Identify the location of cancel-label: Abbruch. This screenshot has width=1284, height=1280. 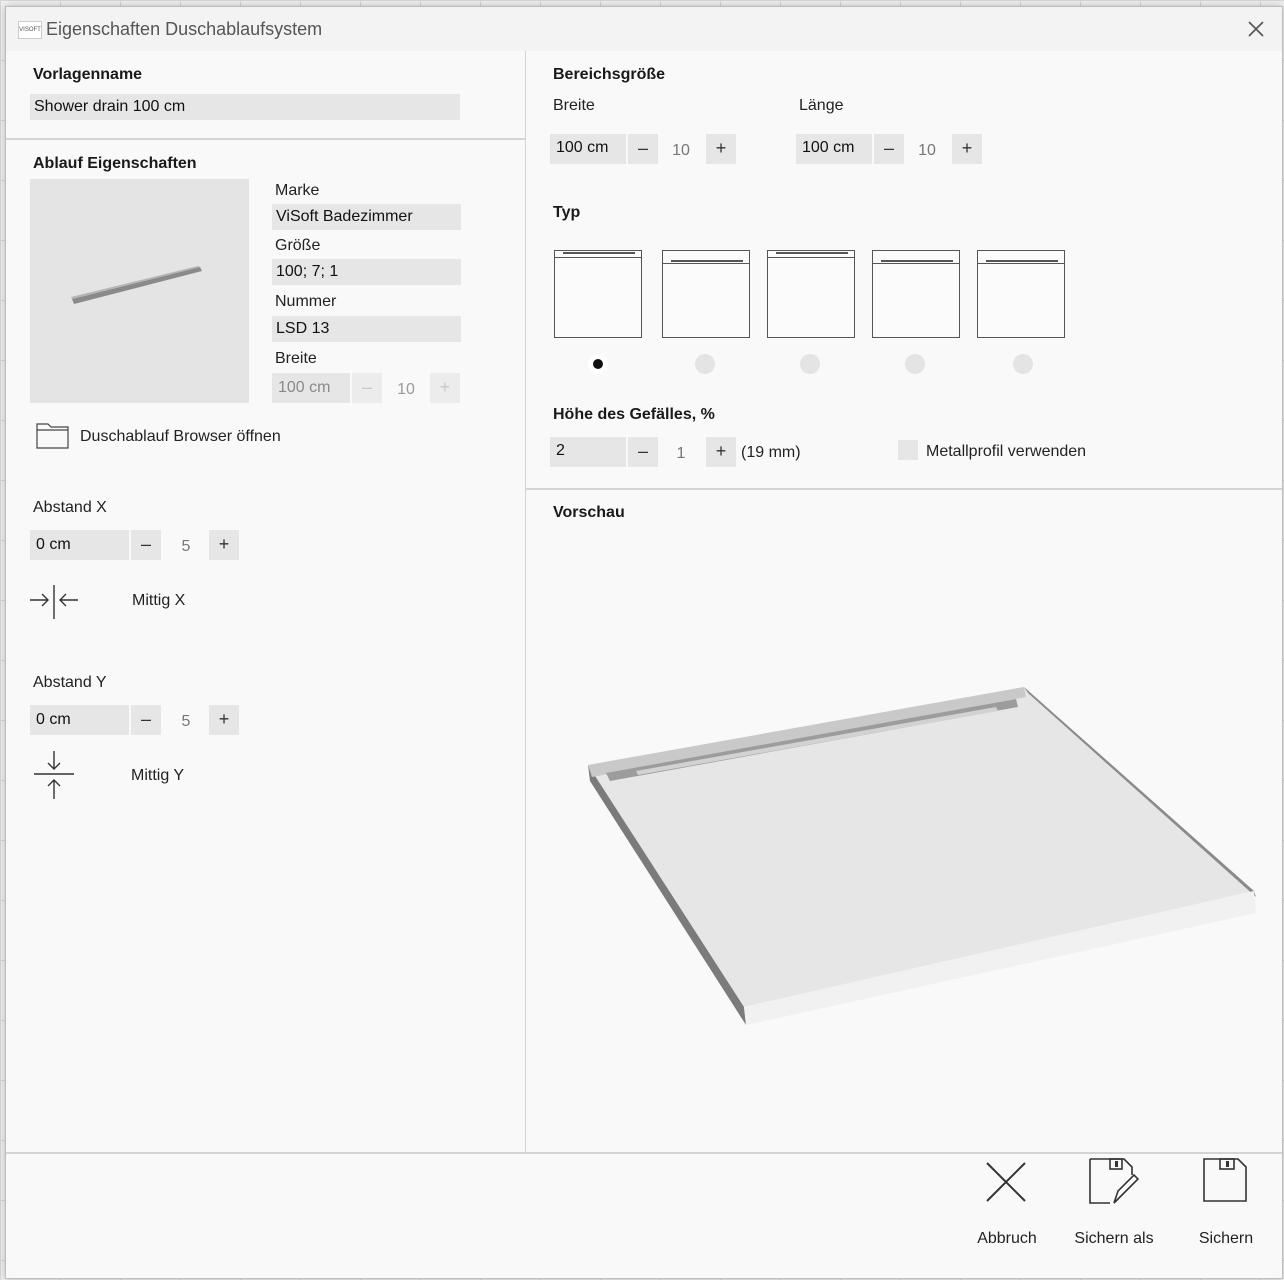
(1007, 1238).